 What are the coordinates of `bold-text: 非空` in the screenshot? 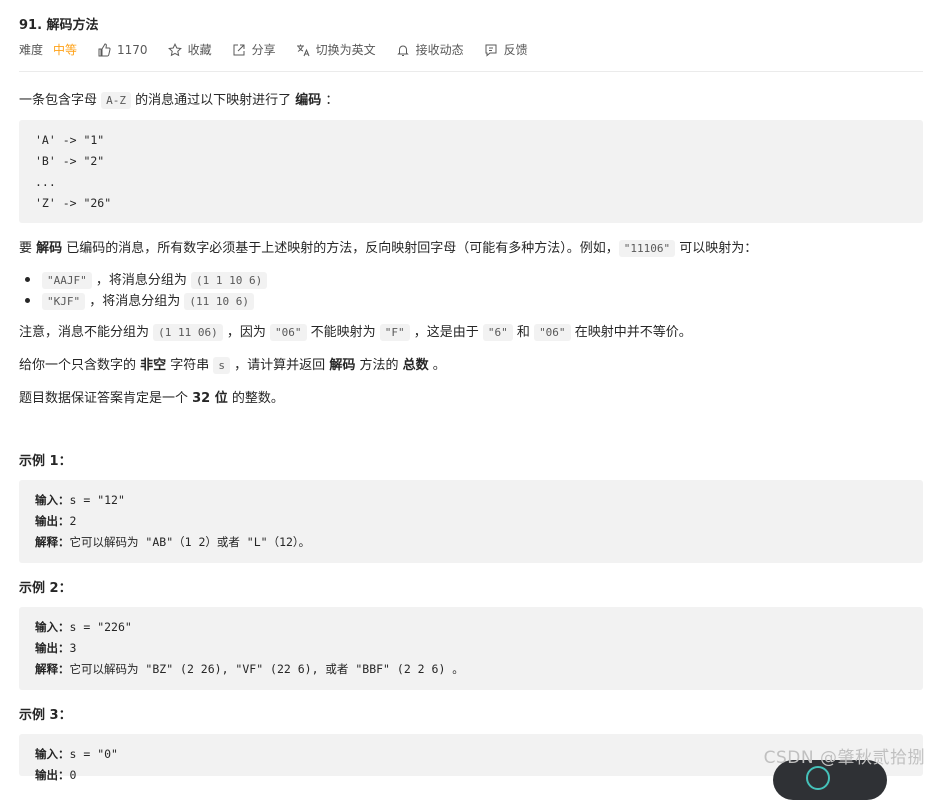 It's located at (153, 365).